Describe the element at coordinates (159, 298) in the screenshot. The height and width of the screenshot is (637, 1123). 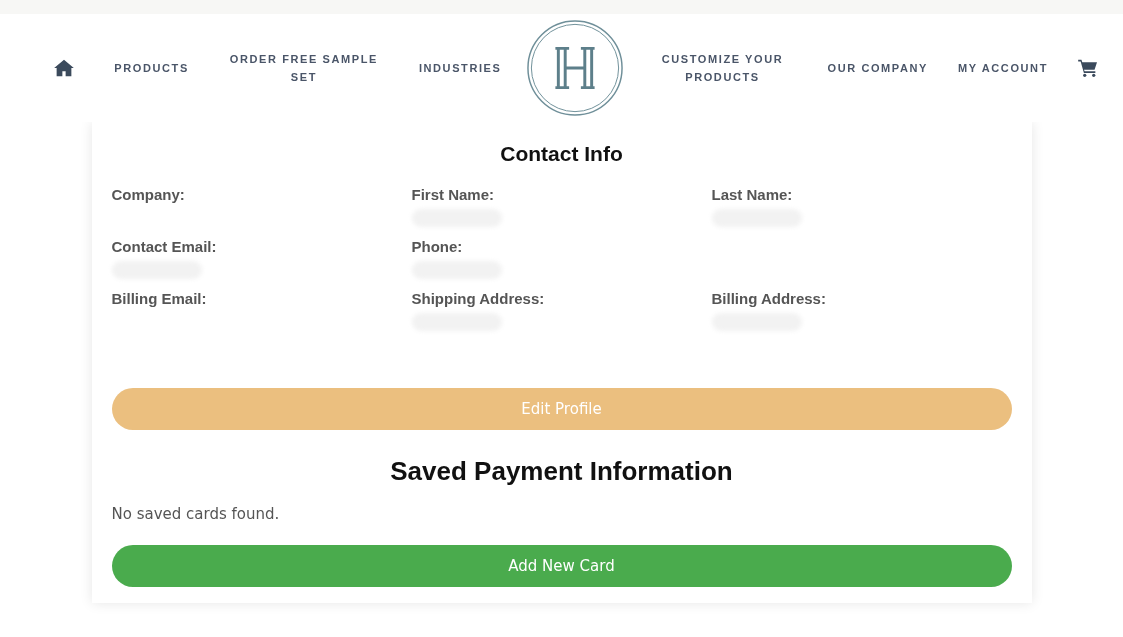
I see `field-label: Billing Email:` at that location.